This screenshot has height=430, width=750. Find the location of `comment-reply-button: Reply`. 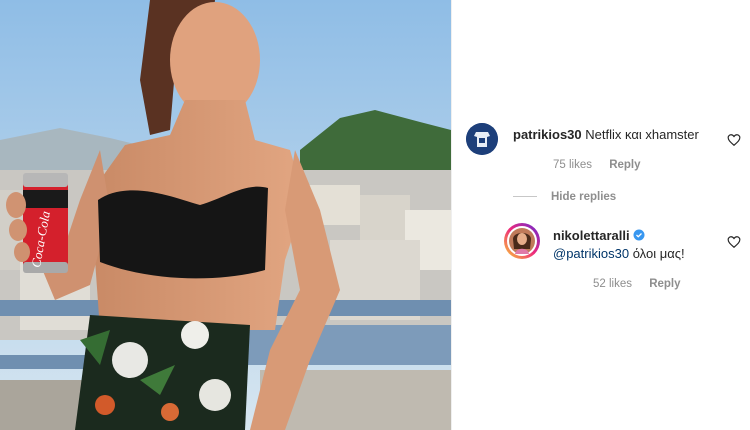

comment-reply-button: Reply is located at coordinates (624, 165).